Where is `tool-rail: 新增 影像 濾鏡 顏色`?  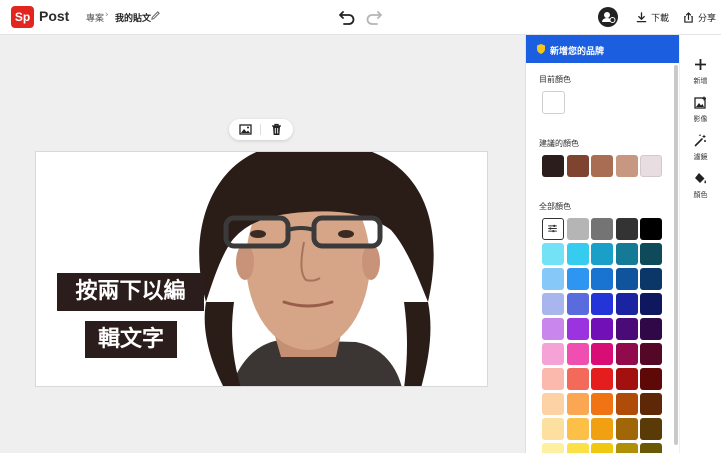
tool-rail: 新增 影像 濾鏡 顏色 is located at coordinates (700, 244).